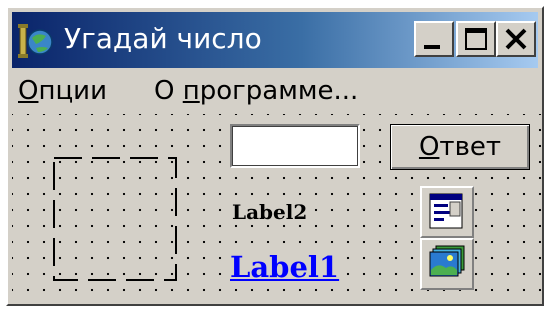  I want to click on close-icon, so click(516, 39).